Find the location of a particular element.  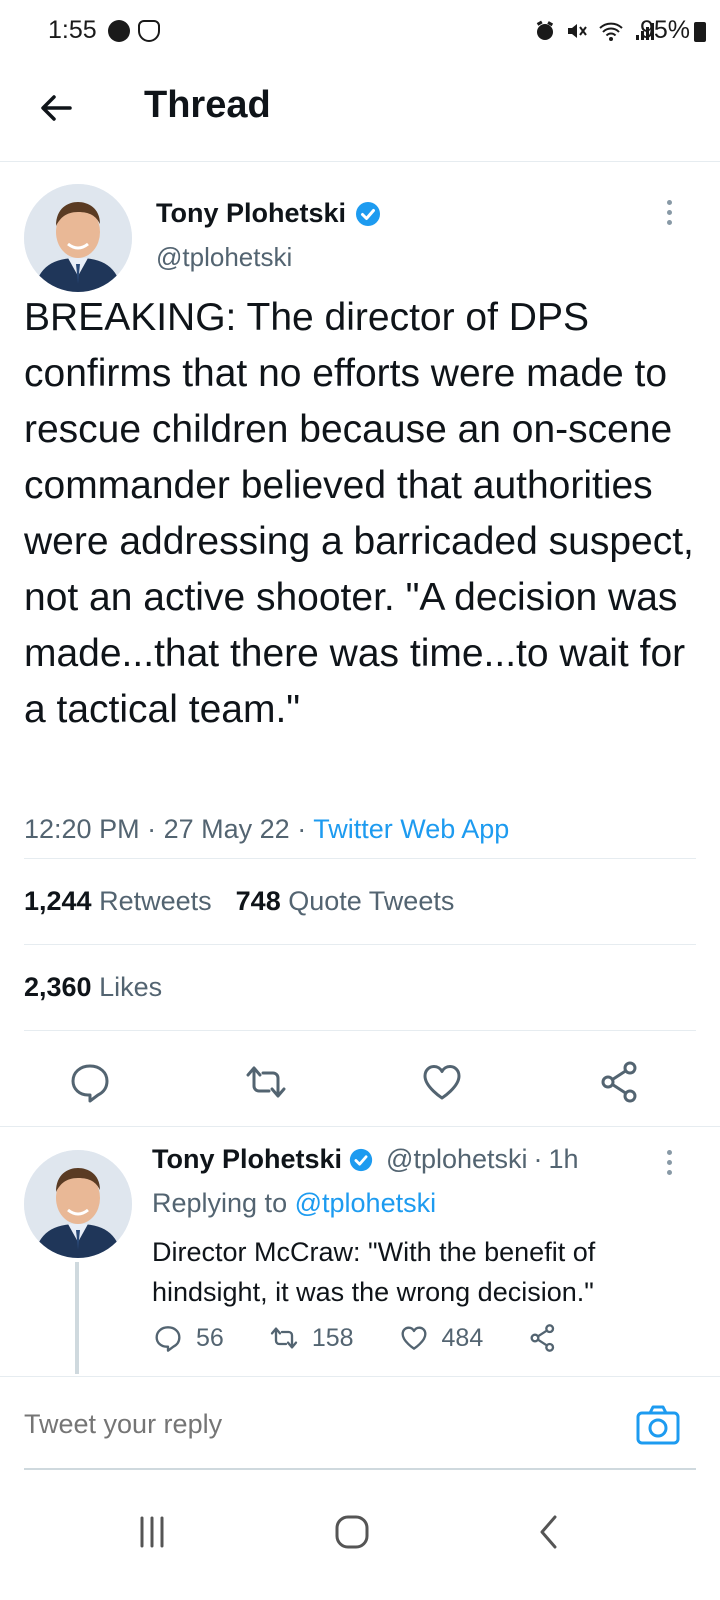

reply-author-handle: @tplohetski is located at coordinates (456, 1159).